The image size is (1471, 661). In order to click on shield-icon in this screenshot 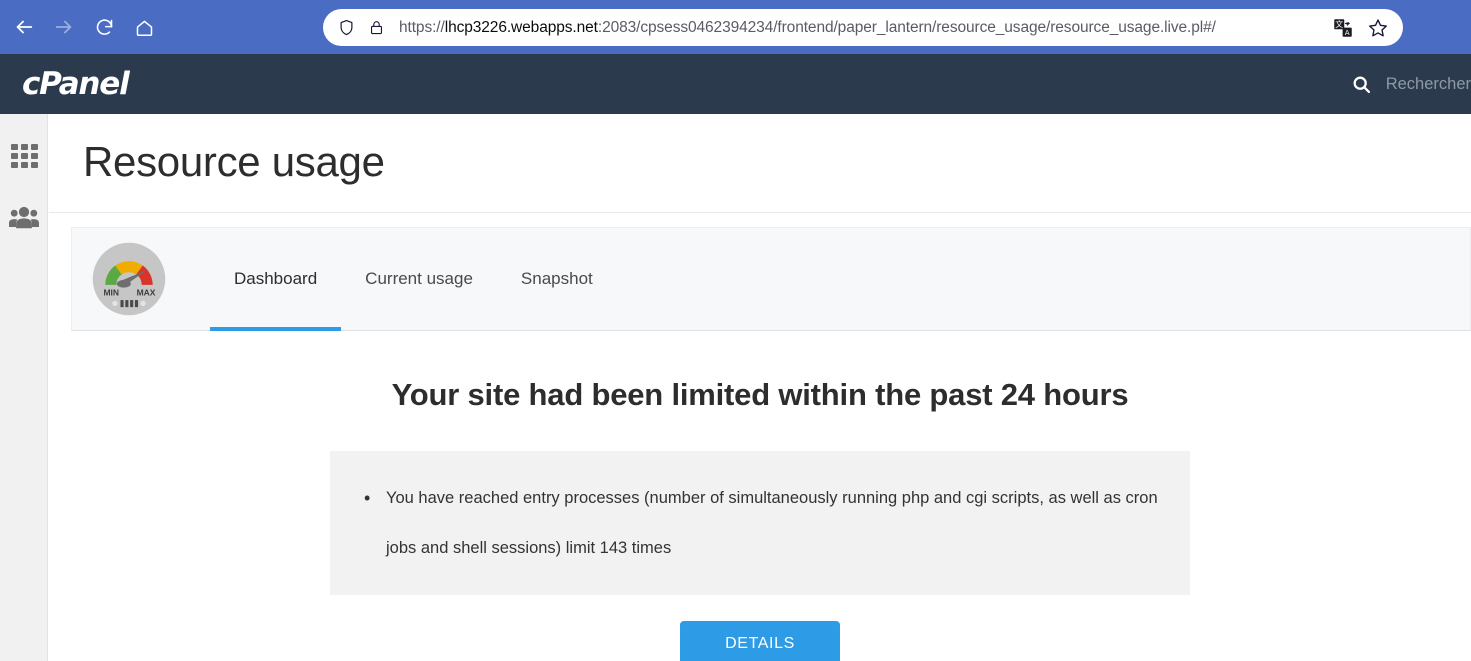, I will do `click(346, 27)`.